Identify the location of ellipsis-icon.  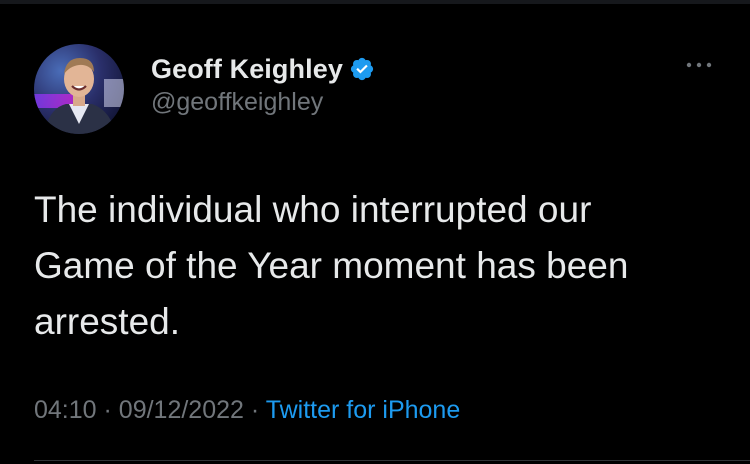
(699, 65).